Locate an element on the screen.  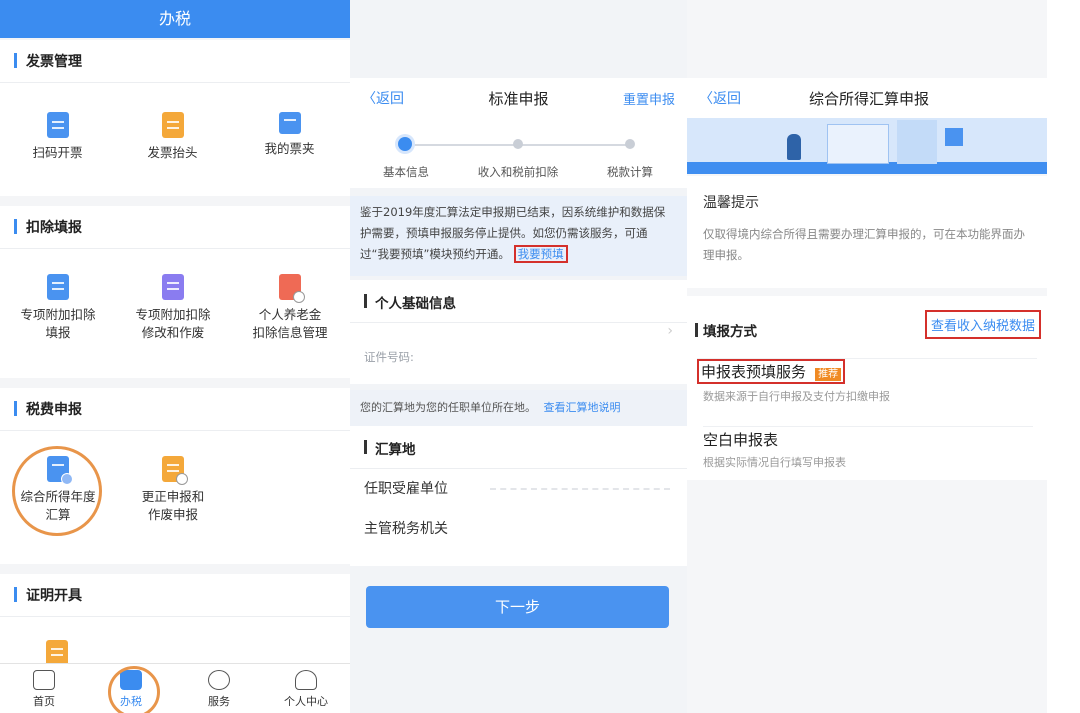
section-header: 扣除填报 is located at coordinates (175, 227).